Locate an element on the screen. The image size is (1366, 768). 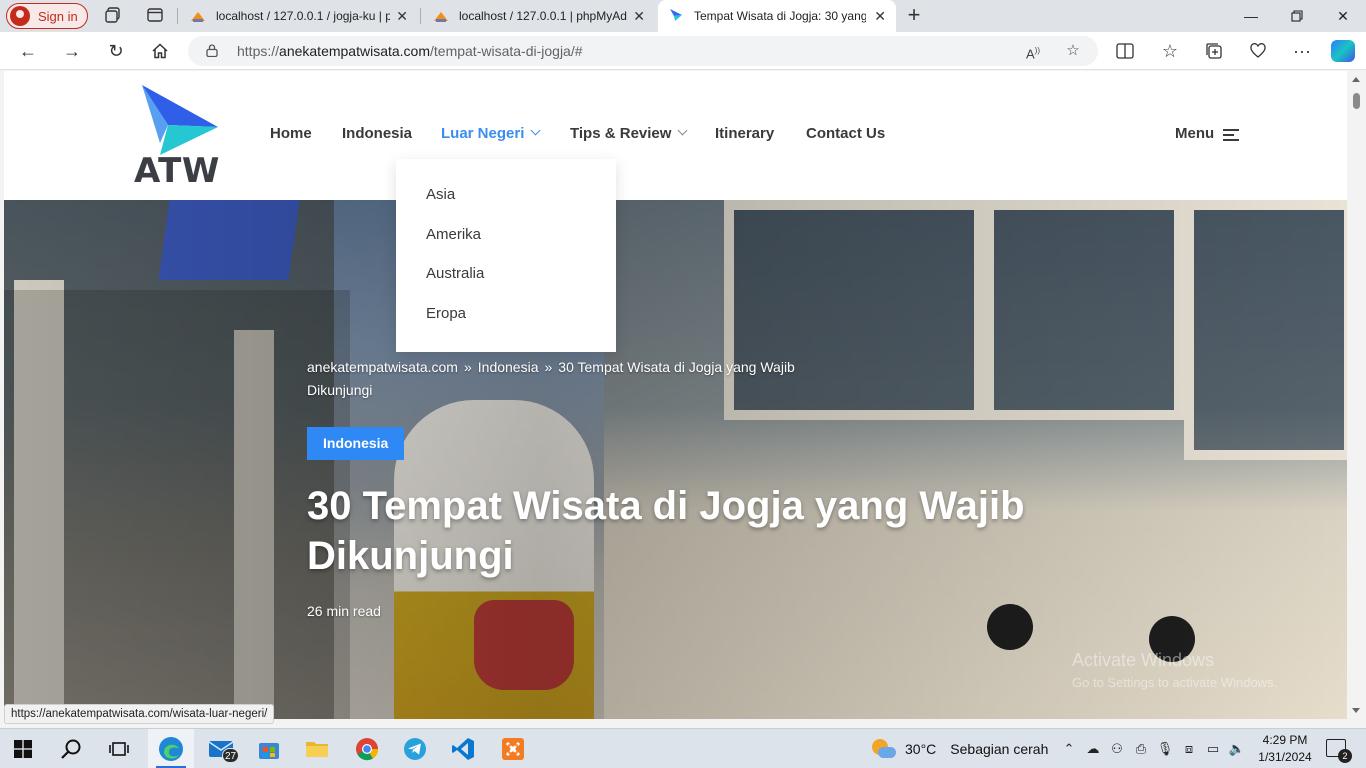
url-path: /tempat-wisata-di-jogja/# is located at coordinates (506, 51).